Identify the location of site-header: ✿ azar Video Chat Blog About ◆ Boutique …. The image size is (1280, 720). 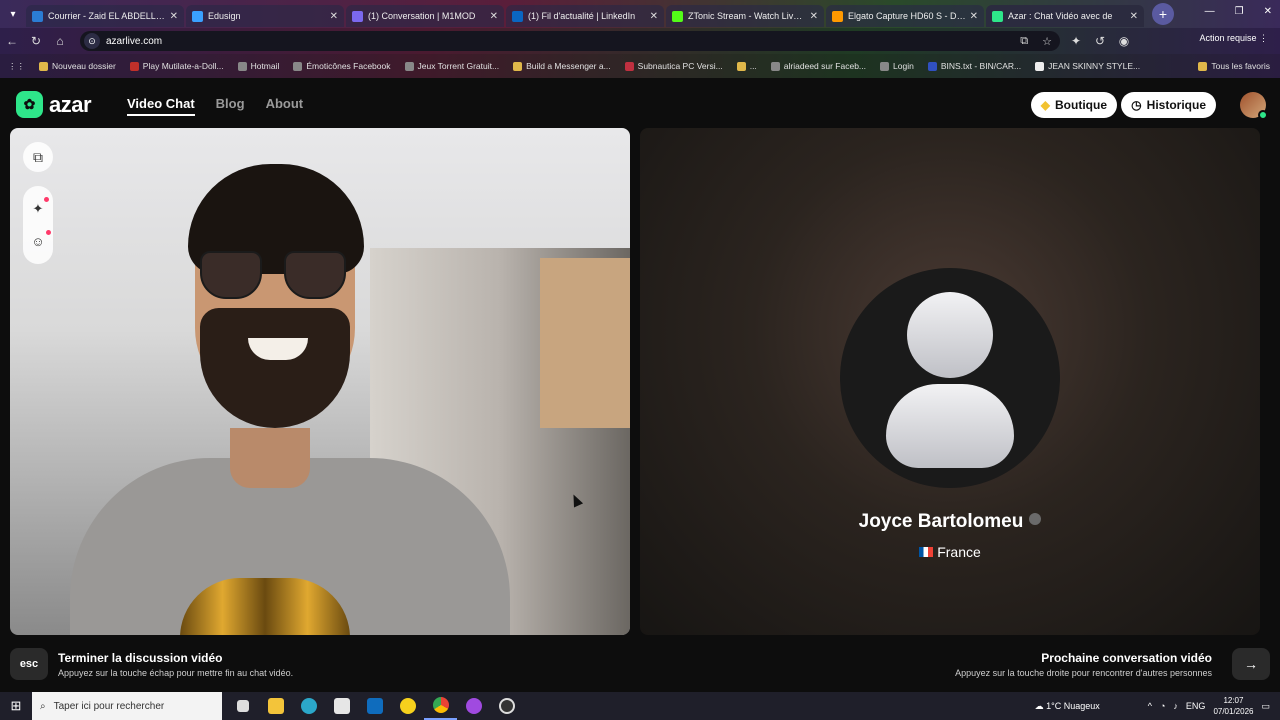
(640, 104).